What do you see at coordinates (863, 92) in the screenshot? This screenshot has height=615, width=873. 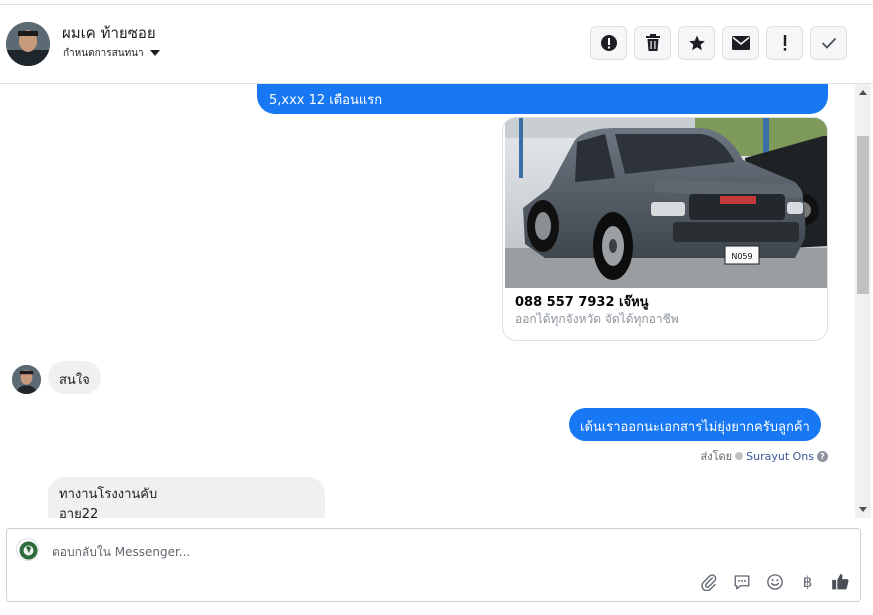 I see `scroll-up-arrow-icon` at bounding box center [863, 92].